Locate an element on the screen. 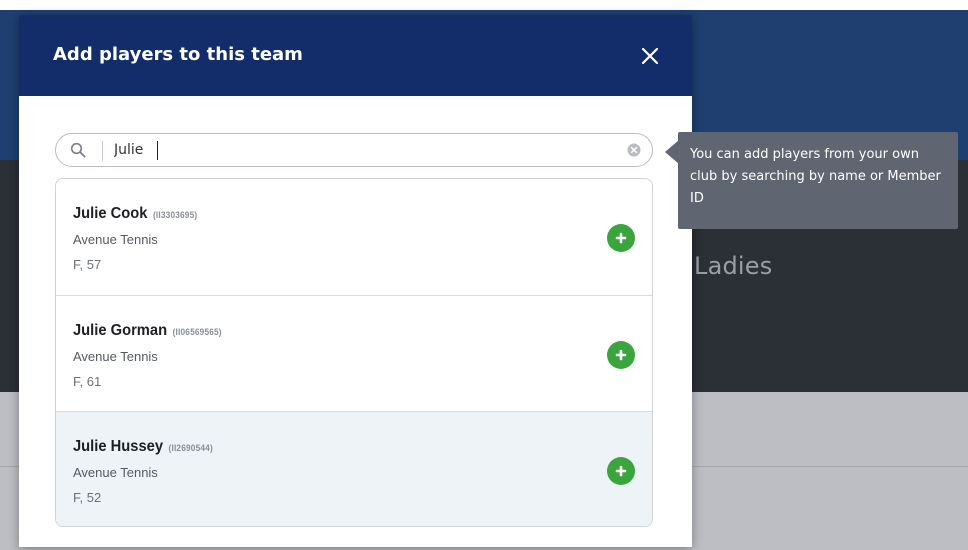 The width and height of the screenshot is (968, 550). close-icon is located at coordinates (650, 56).